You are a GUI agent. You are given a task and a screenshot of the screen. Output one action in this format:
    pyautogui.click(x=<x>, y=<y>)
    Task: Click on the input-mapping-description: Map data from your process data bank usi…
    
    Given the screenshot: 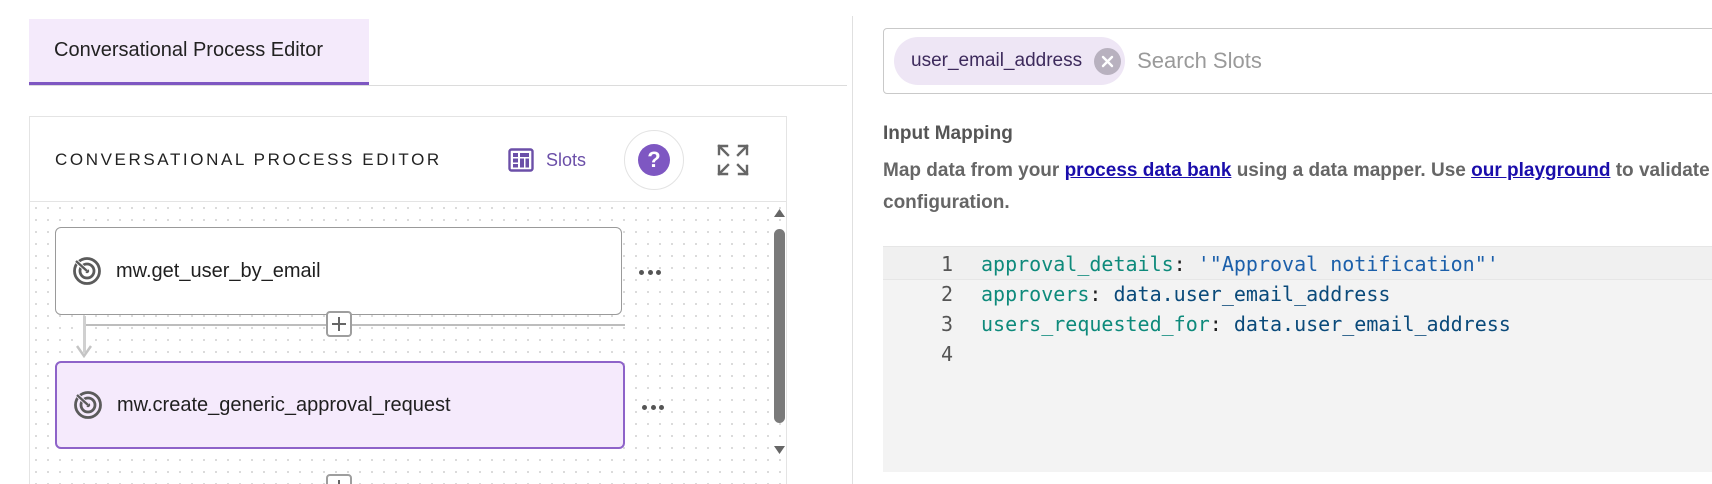 What is the action you would take?
    pyautogui.click(x=1297, y=187)
    